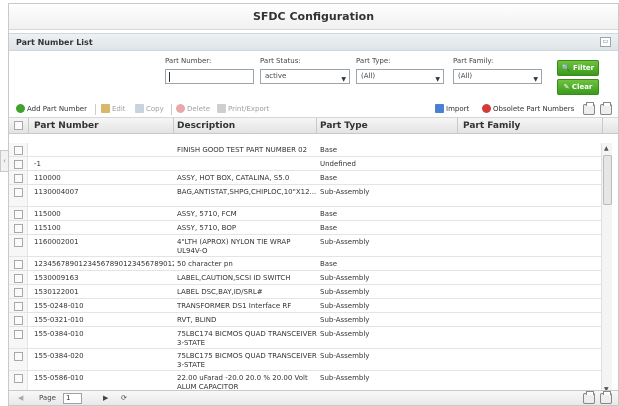  Describe the element at coordinates (305, 76) in the screenshot. I see `part-status-select: active ▼` at that location.